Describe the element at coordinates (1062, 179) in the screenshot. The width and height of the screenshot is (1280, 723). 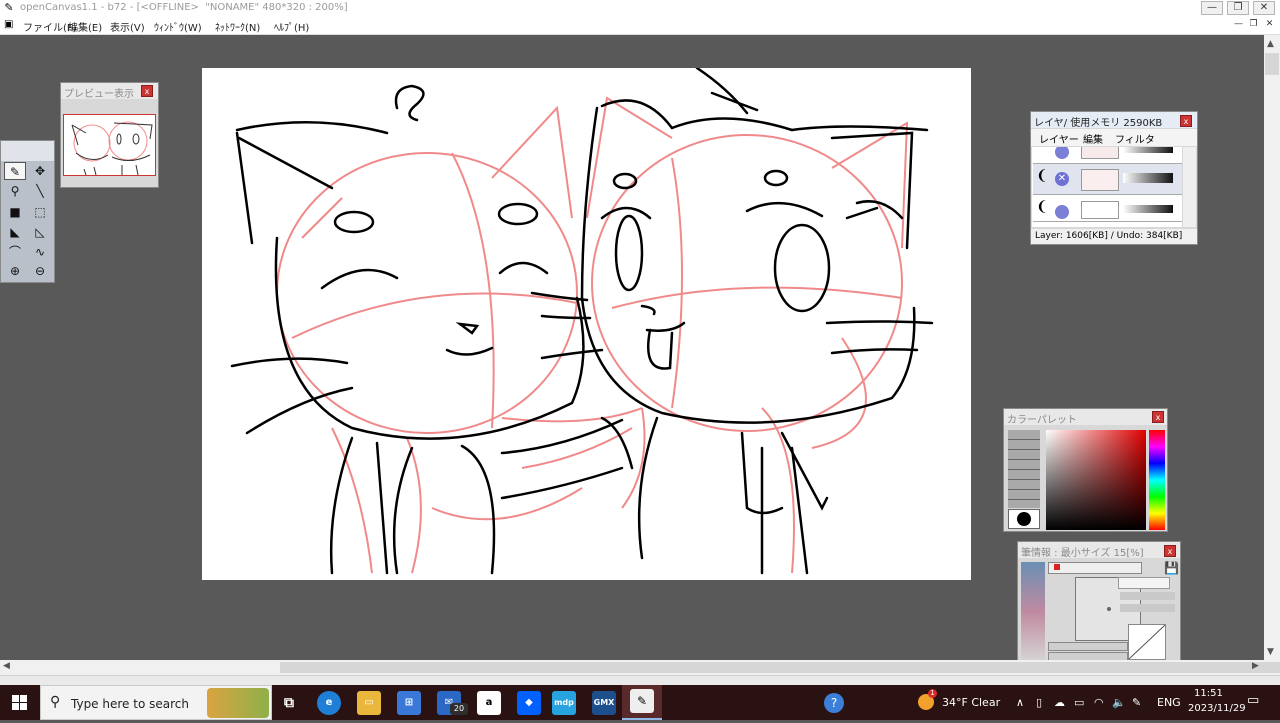
I see `layer-visibility-icon: ✕` at that location.